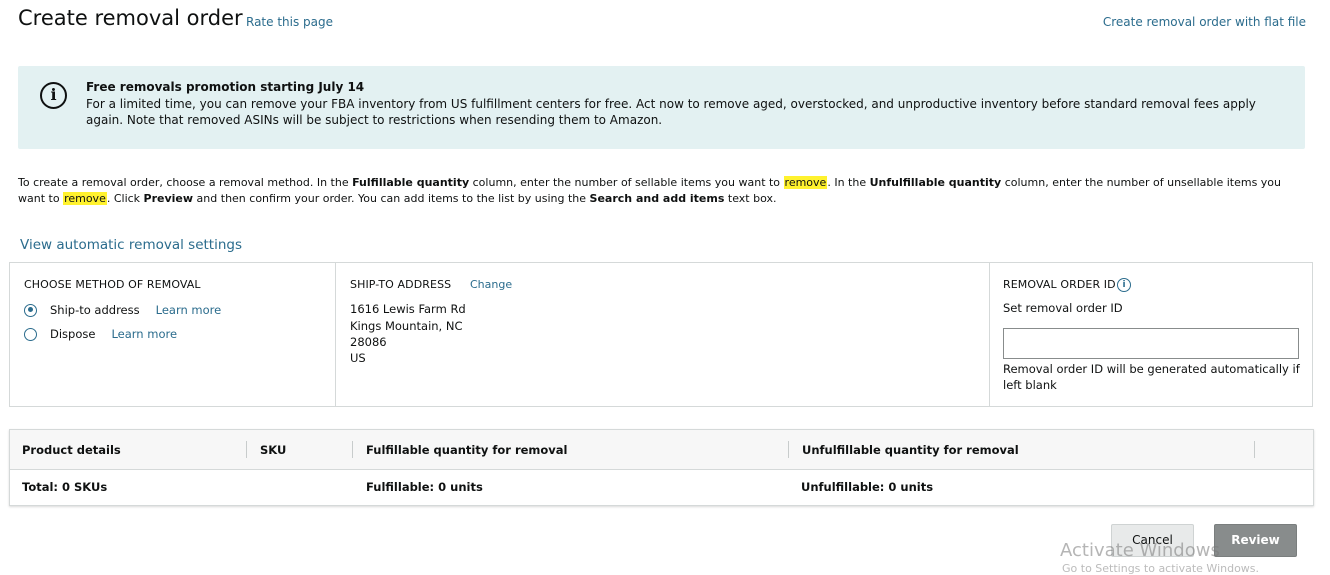  Describe the element at coordinates (401, 284) in the screenshot. I see `ship-to-heading: SHIP-TO ADDRESS` at that location.